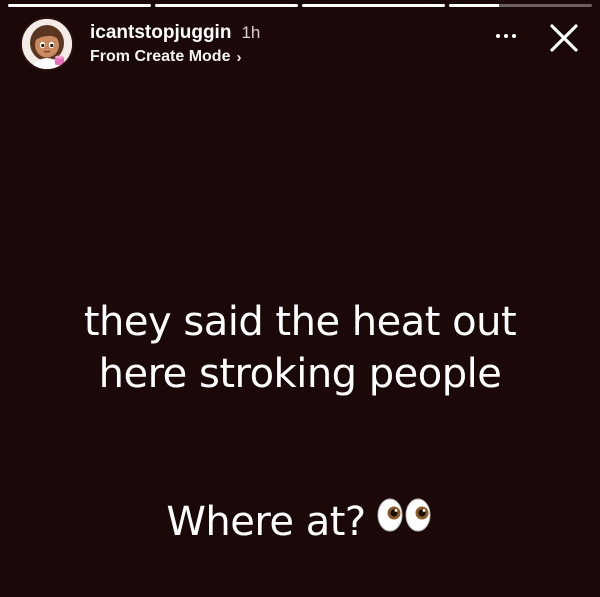  I want to click on ellipsis-icon, so click(506, 36).